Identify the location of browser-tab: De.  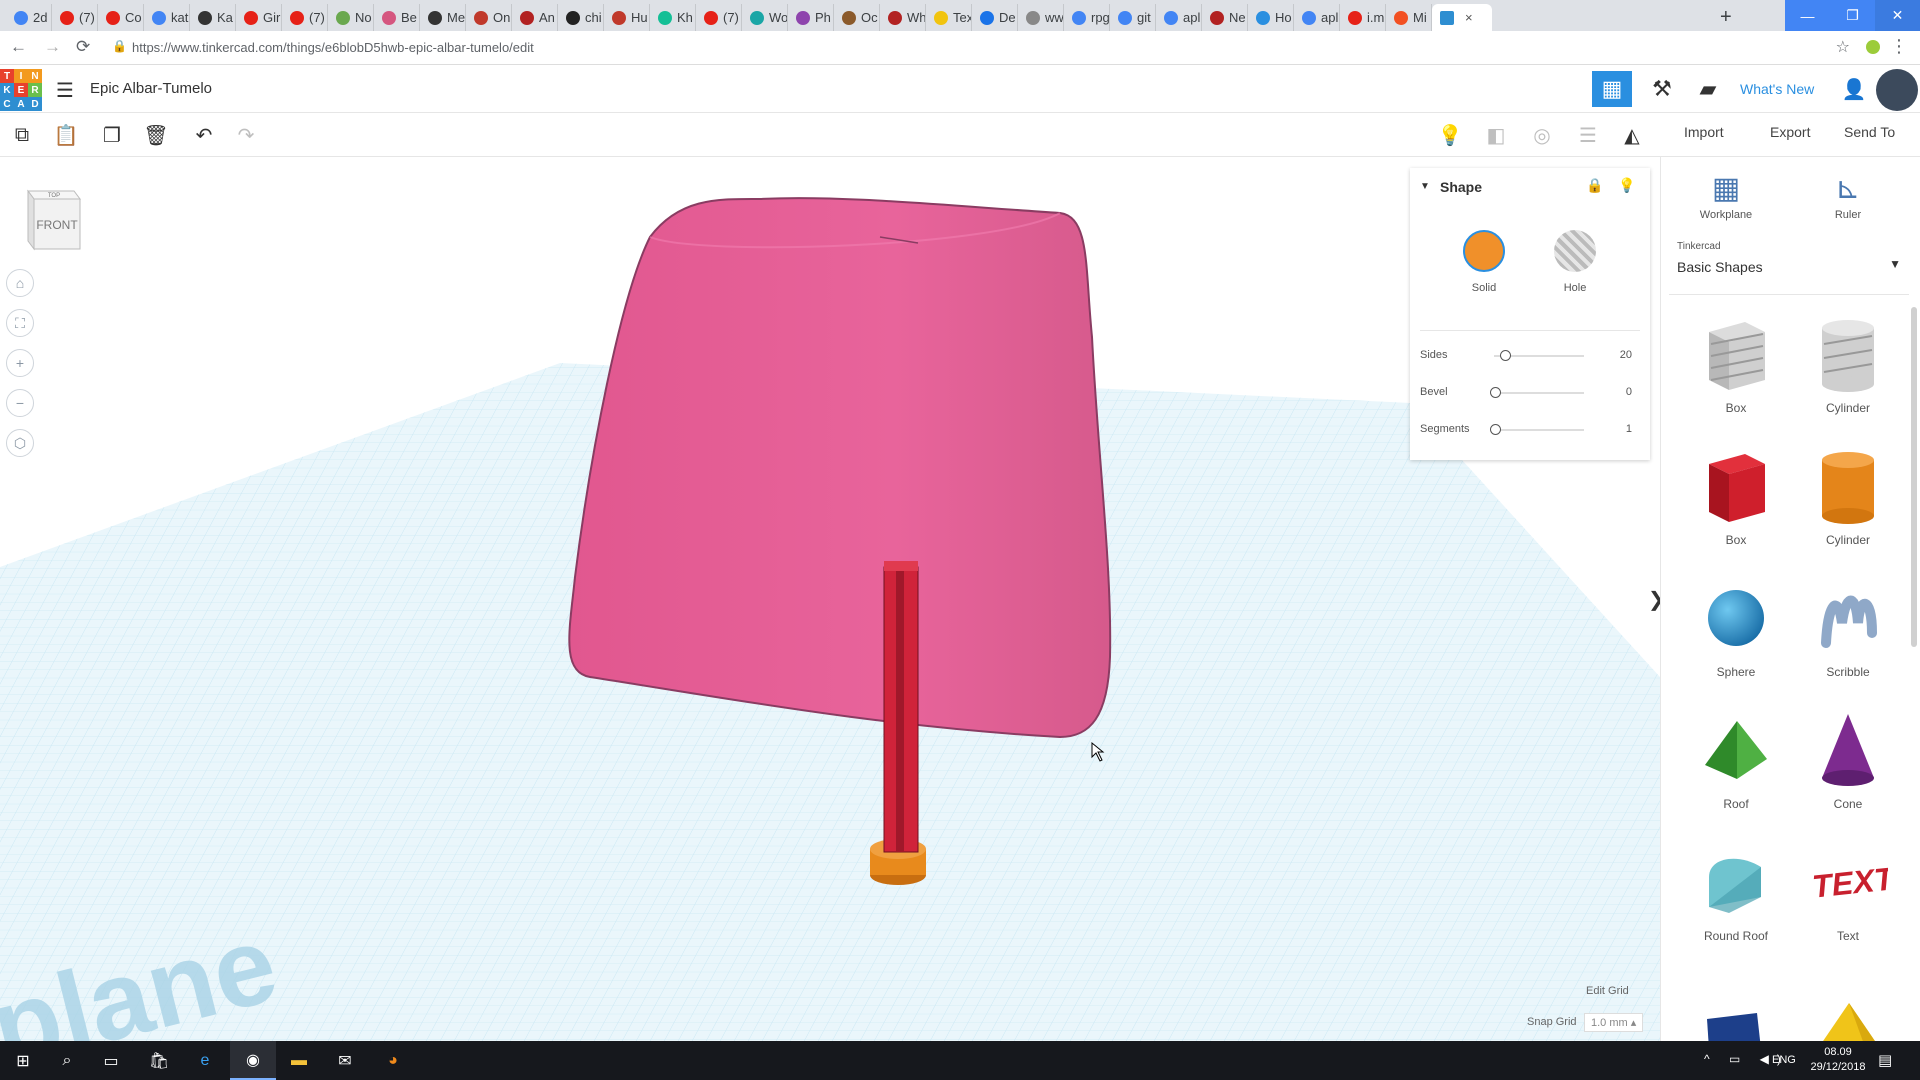
(995, 17).